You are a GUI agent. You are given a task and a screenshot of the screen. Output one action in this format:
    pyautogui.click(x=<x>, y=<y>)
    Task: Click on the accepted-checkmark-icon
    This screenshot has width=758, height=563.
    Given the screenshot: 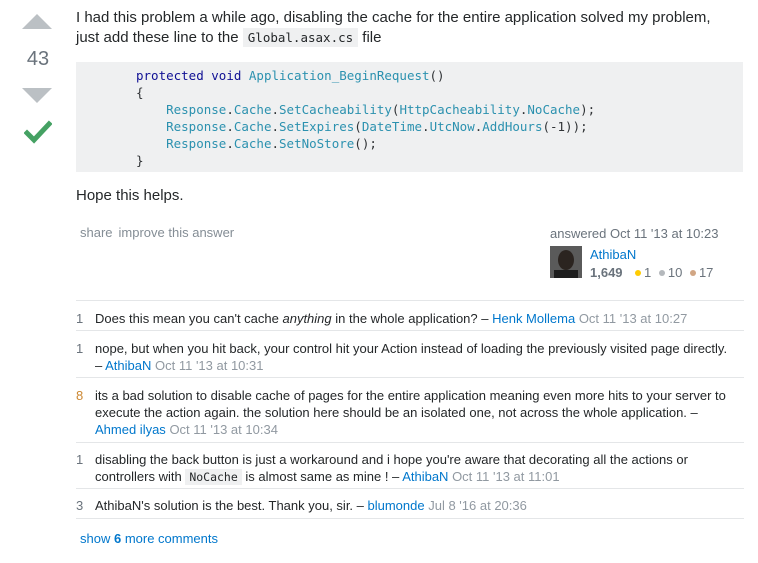 What is the action you would take?
    pyautogui.click(x=38, y=132)
    